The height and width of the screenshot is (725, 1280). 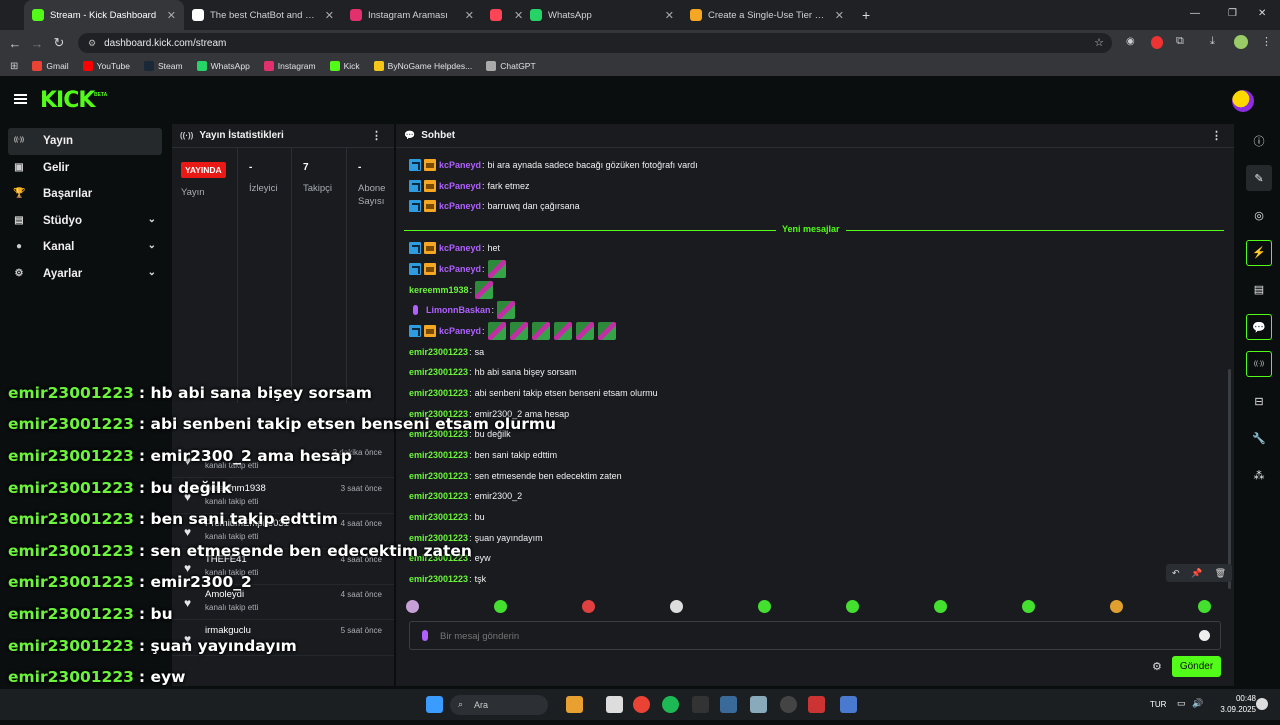 I want to click on minimize-icon: —, so click(x=1195, y=13).